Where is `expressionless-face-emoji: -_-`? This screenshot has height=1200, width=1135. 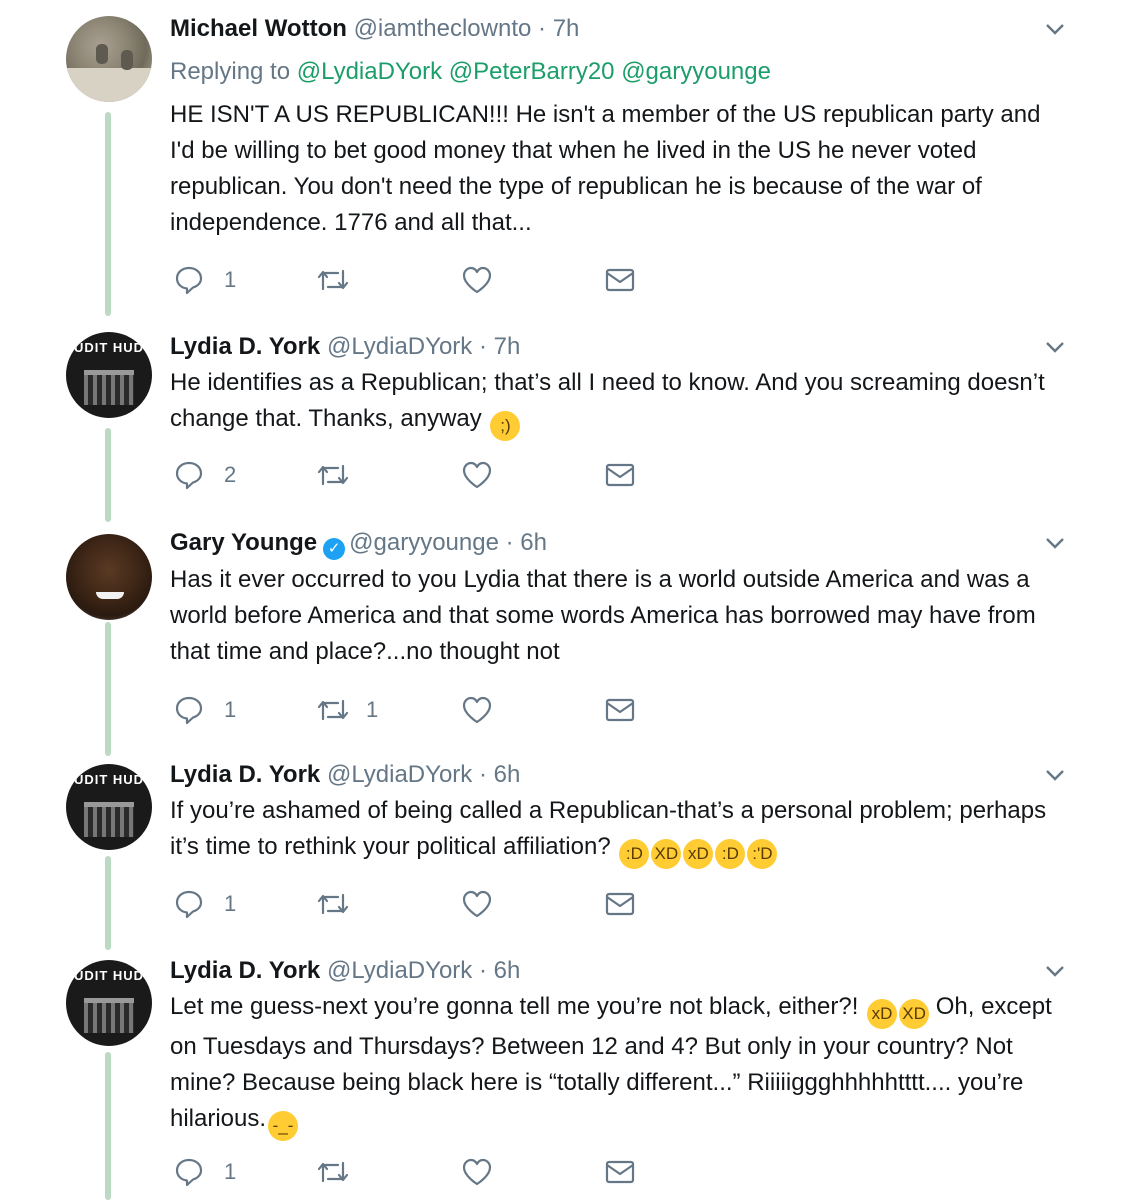 expressionless-face-emoji: -_- is located at coordinates (283, 1126).